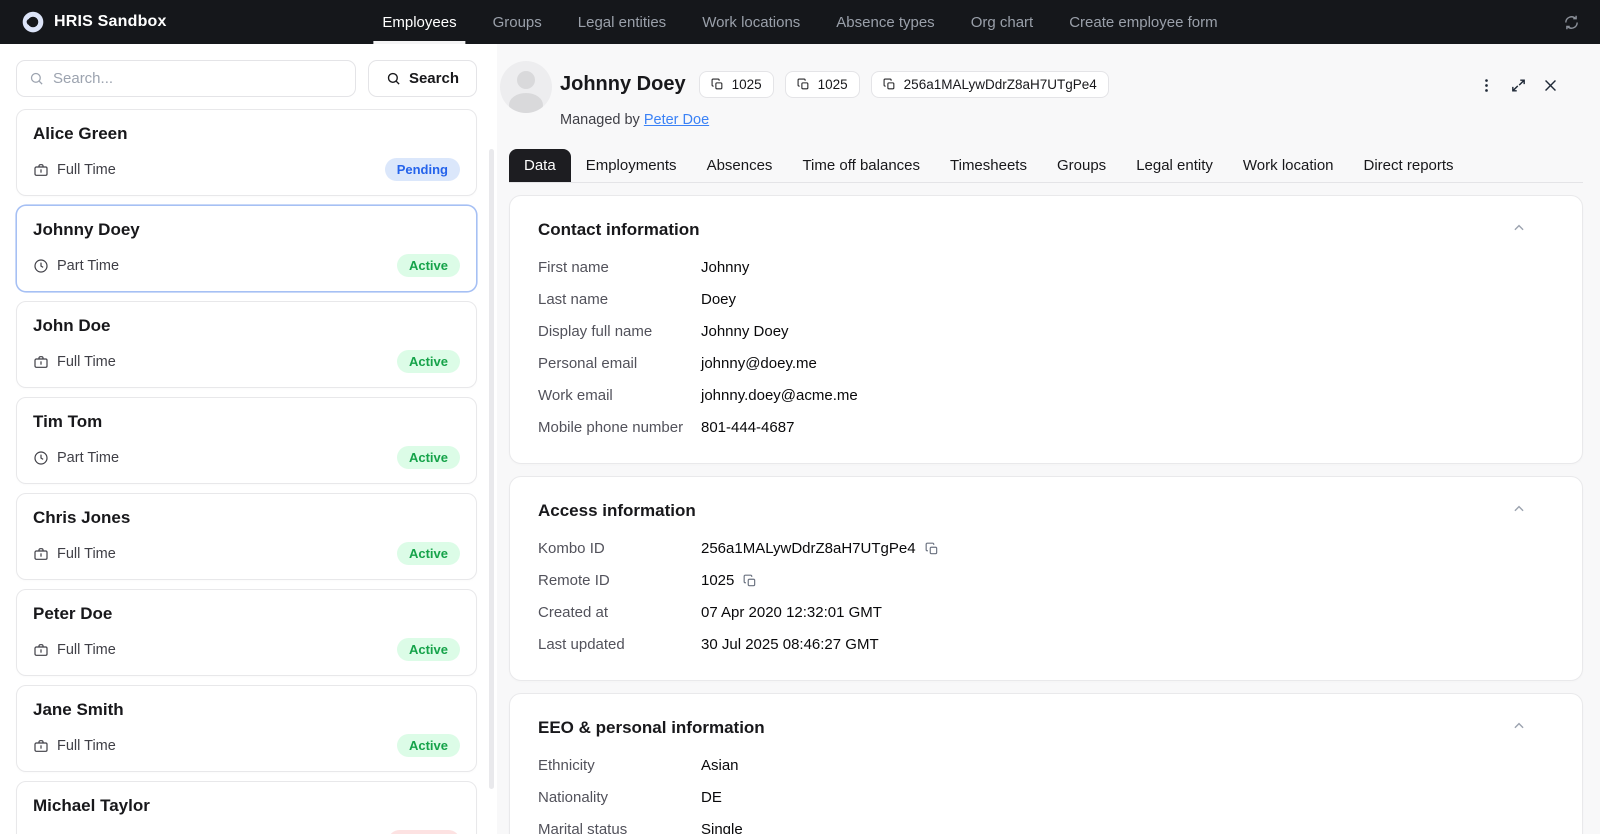 The height and width of the screenshot is (834, 1600). What do you see at coordinates (91, 805) in the screenshot?
I see `employee-name: Michael Taylor` at bounding box center [91, 805].